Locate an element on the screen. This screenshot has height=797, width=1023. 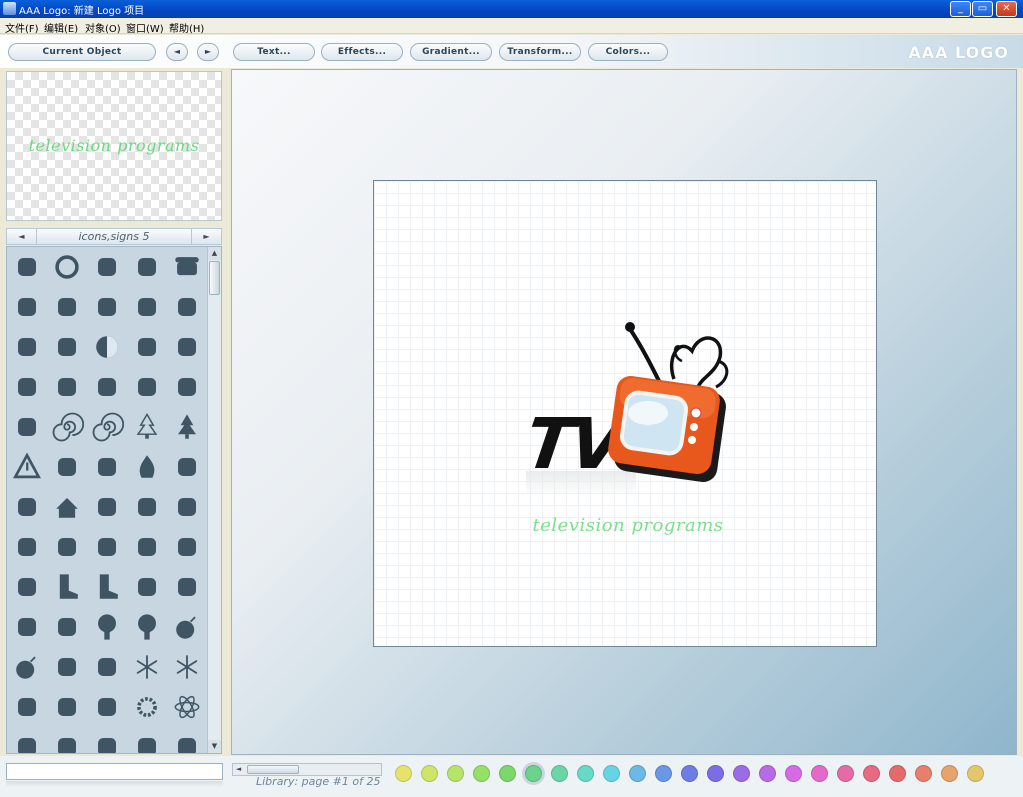
library-prev-button: ◄ is located at coordinates (22, 236).